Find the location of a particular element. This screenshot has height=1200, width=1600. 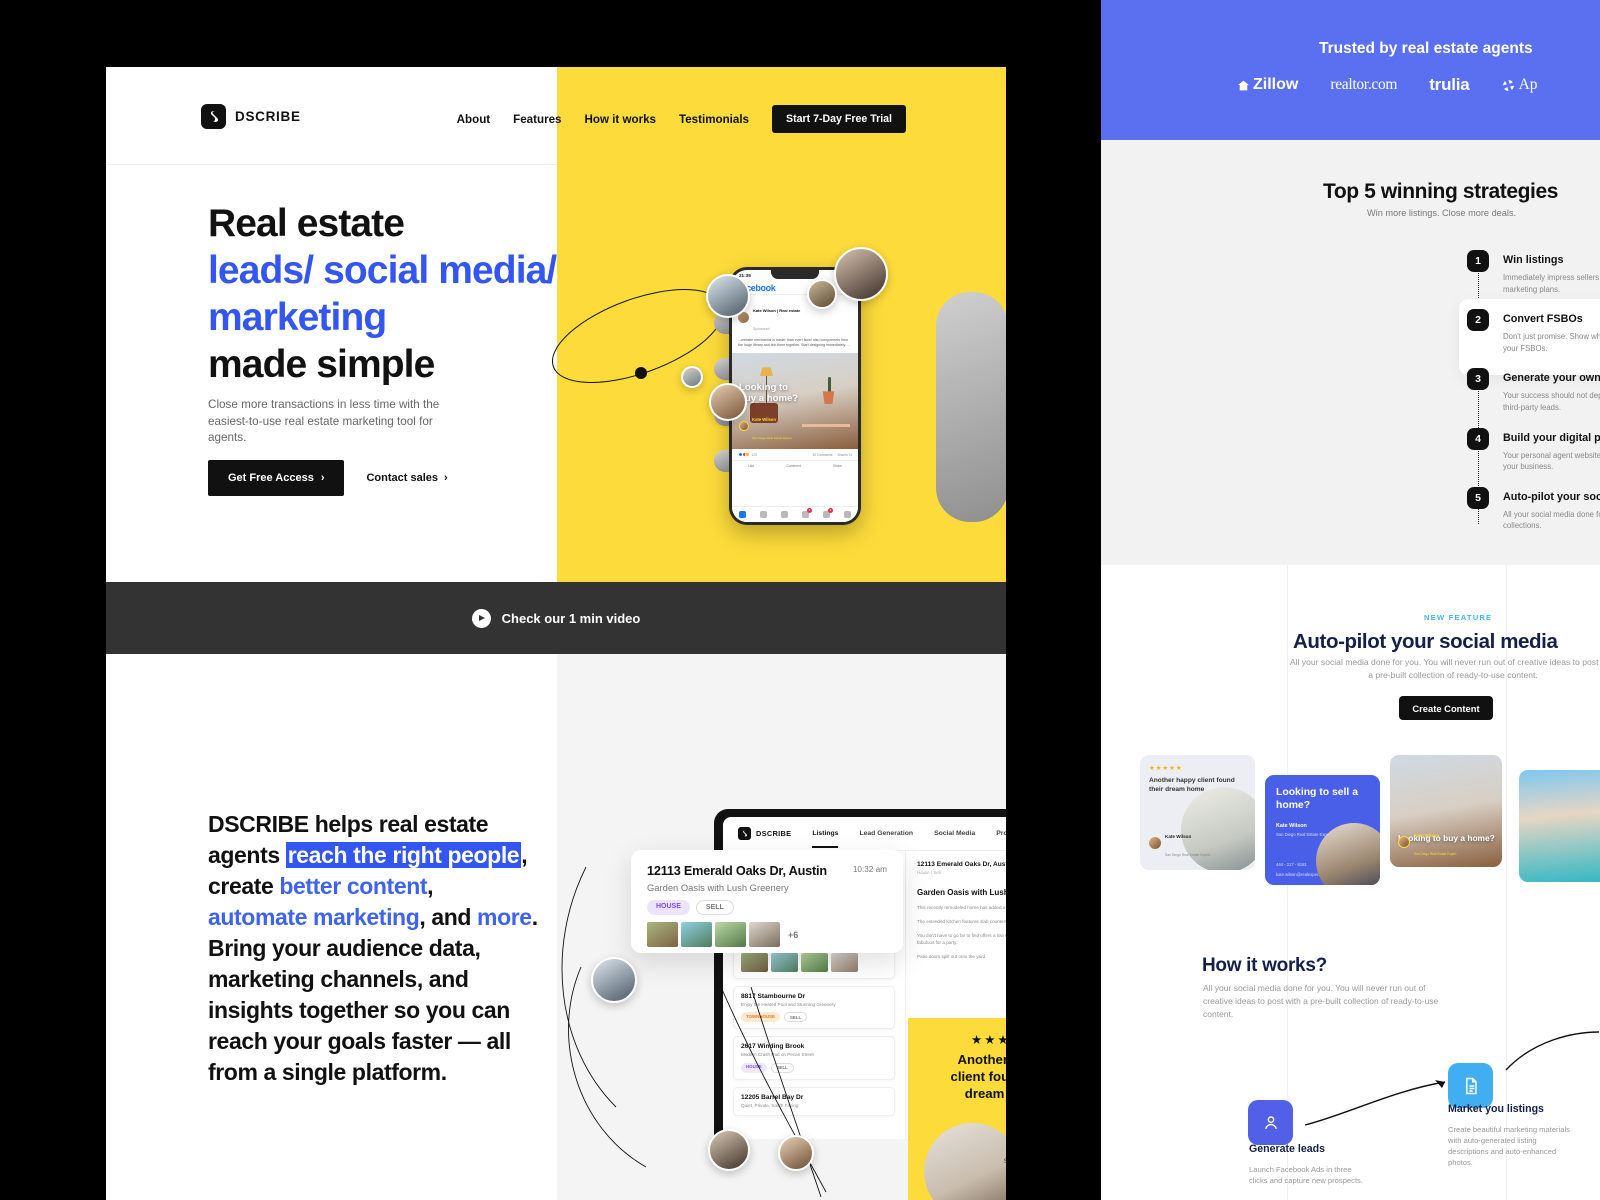

get-free-access-button: Get Free Access › is located at coordinates (276, 478).